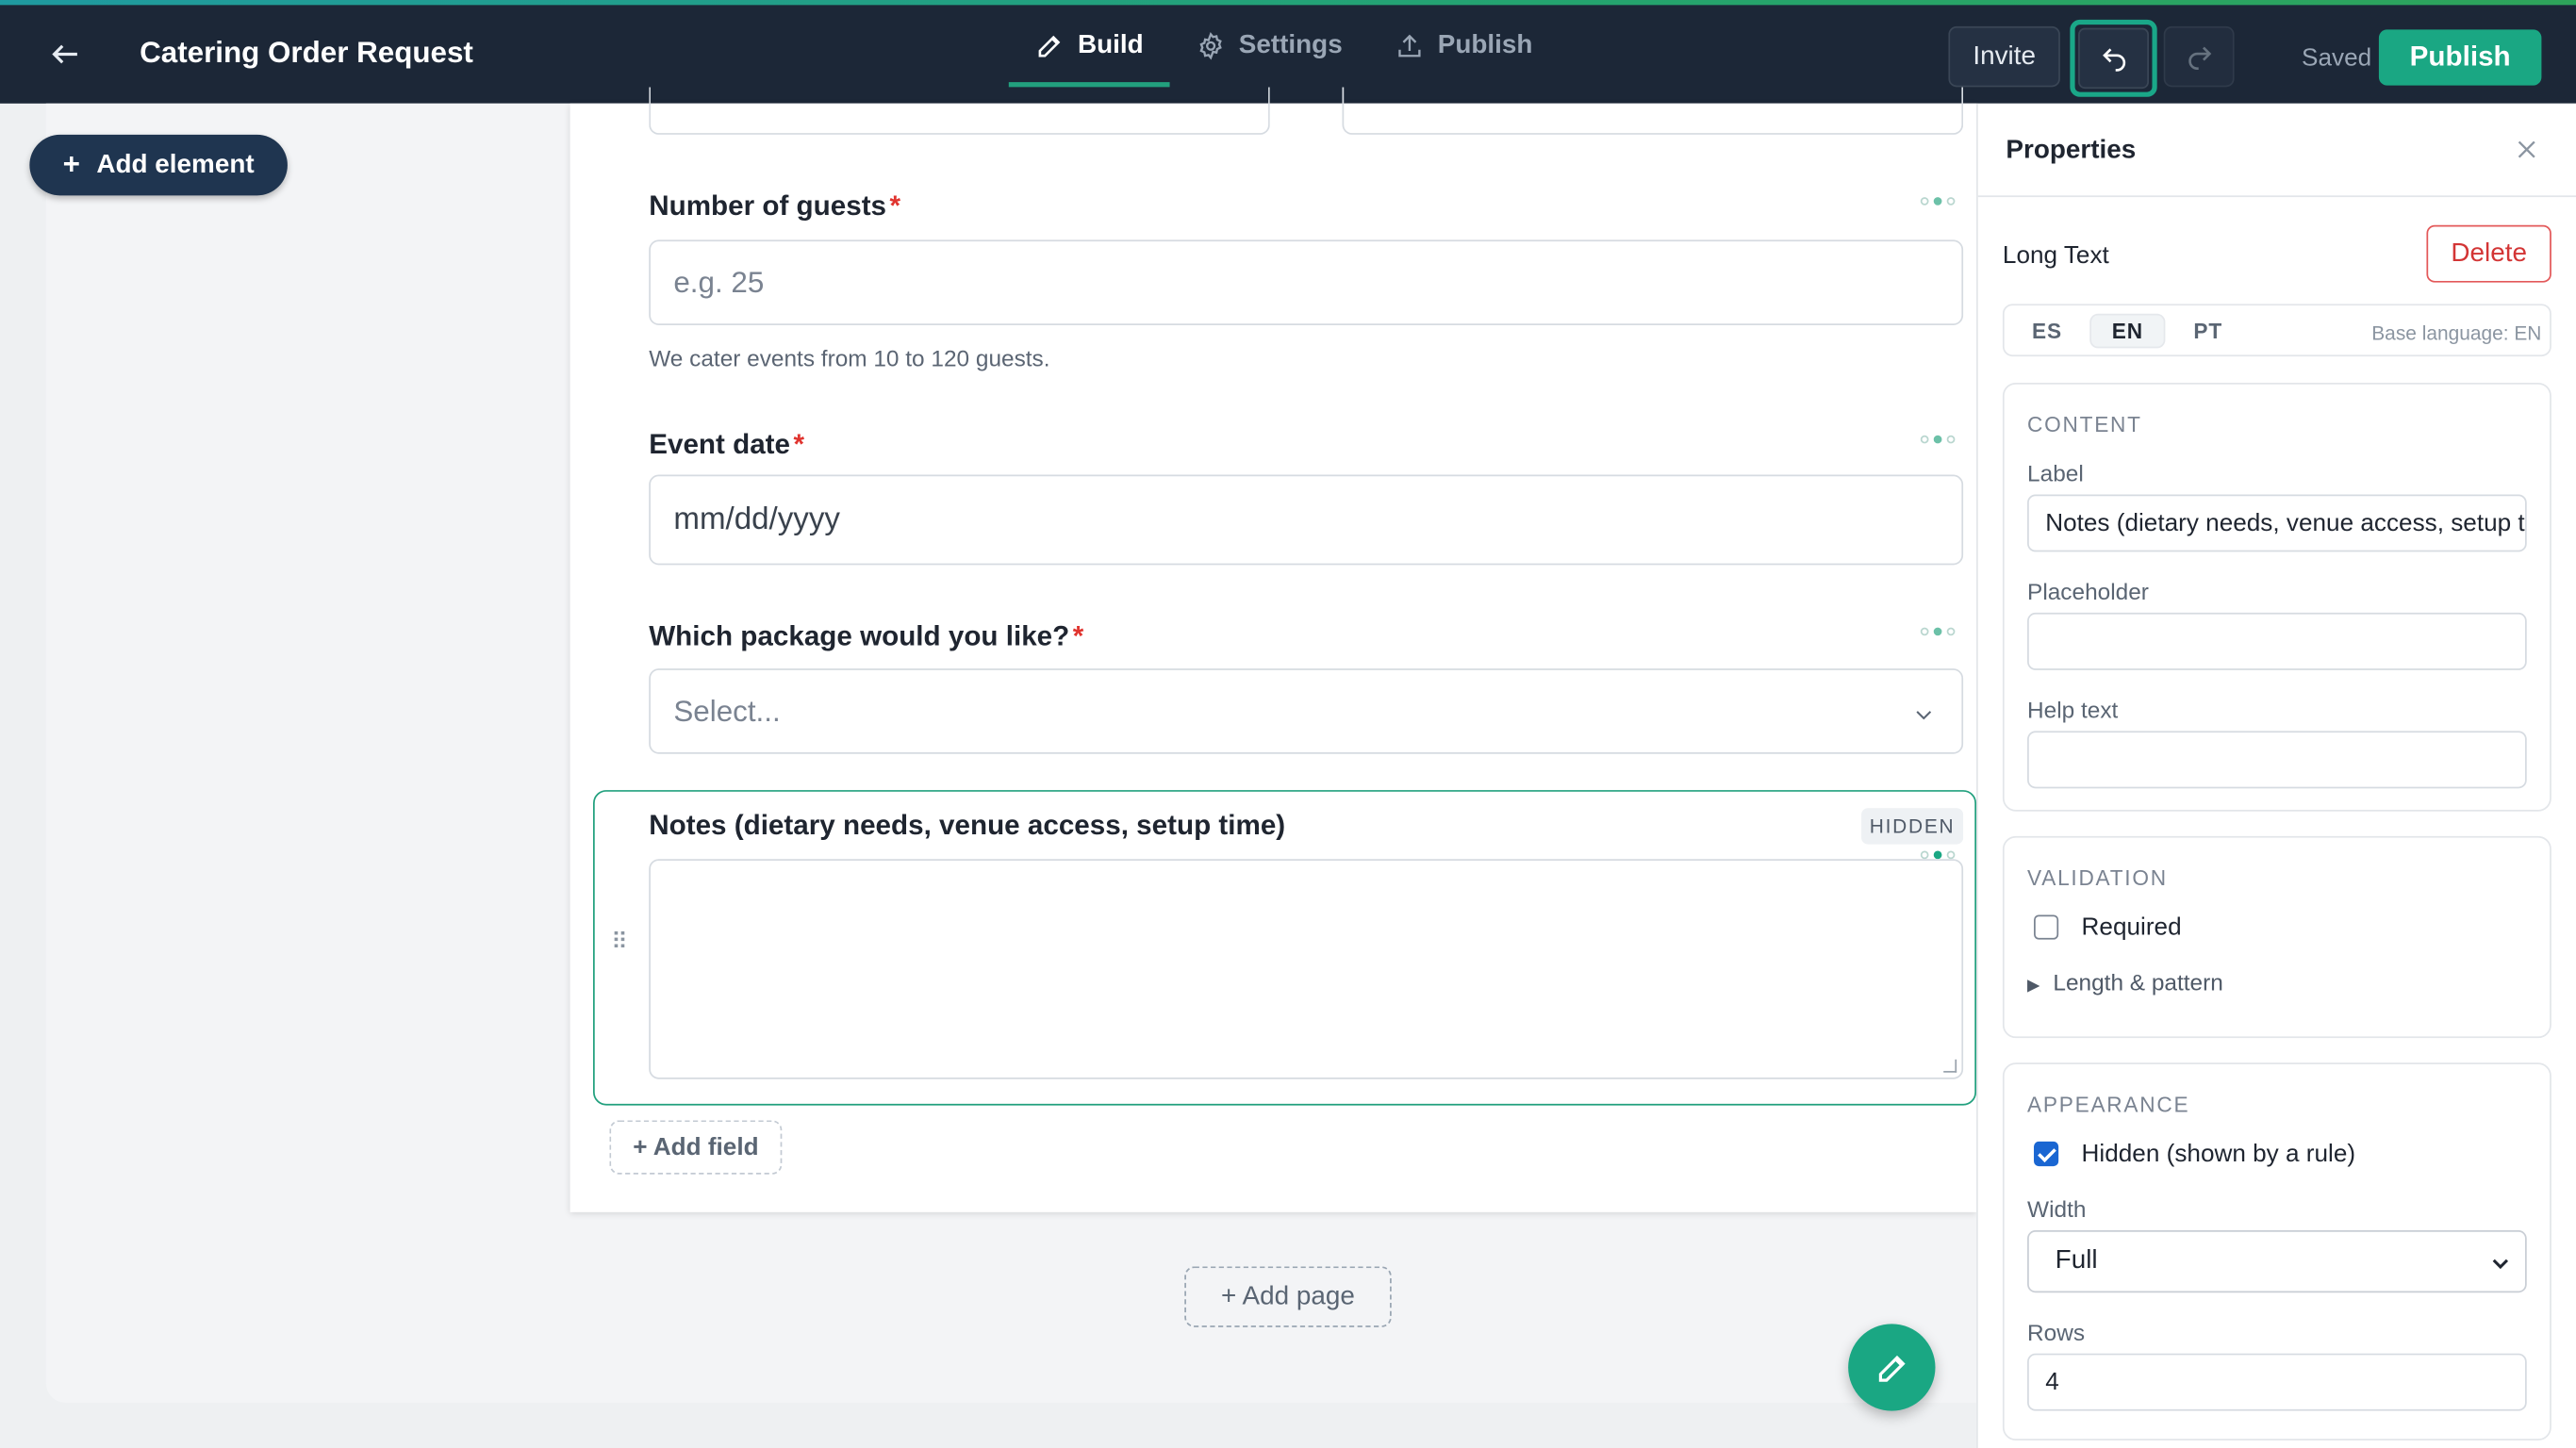 The image size is (2576, 1448). I want to click on rows-input: 4, so click(2277, 1382).